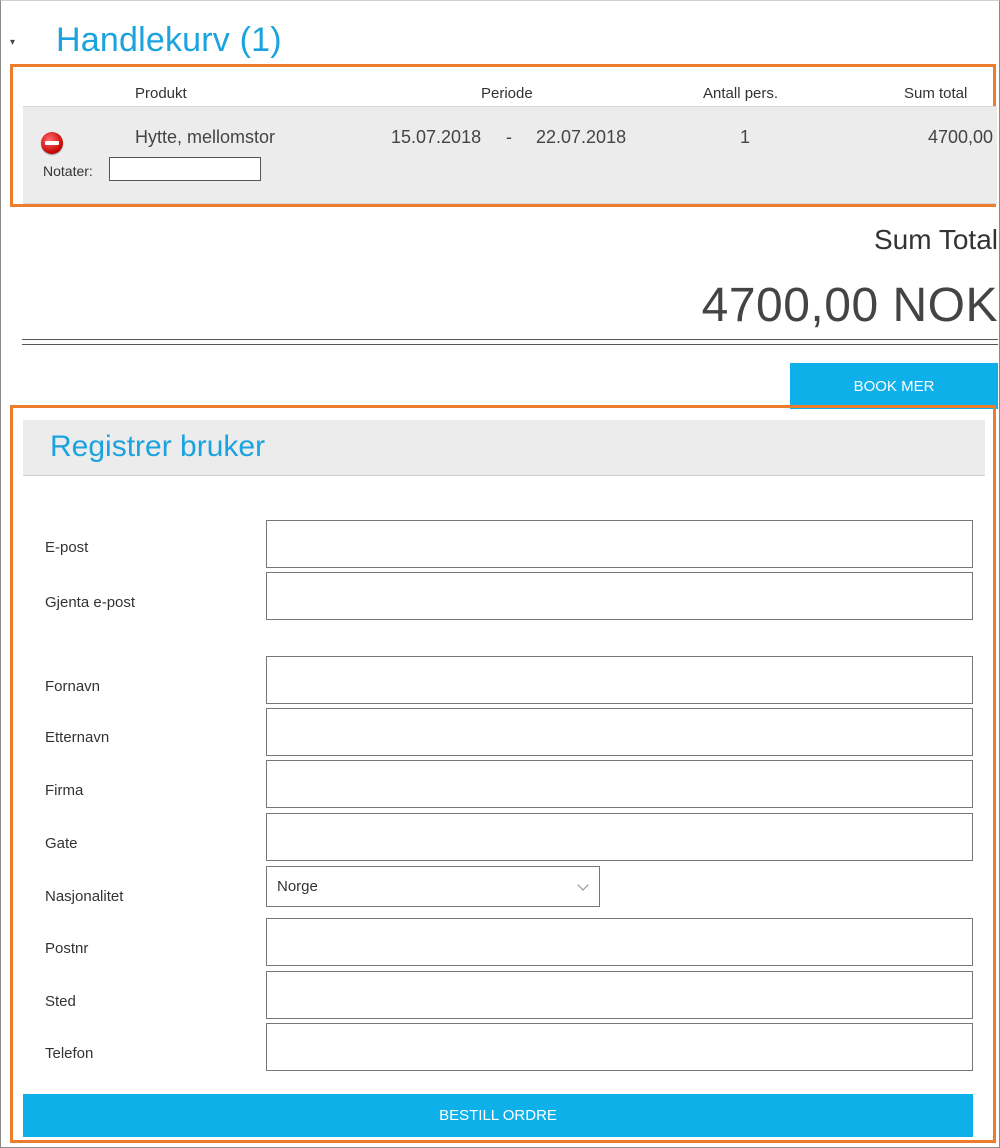 The height and width of the screenshot is (1148, 1000). Describe the element at coordinates (510, 342) in the screenshot. I see `divider` at that location.